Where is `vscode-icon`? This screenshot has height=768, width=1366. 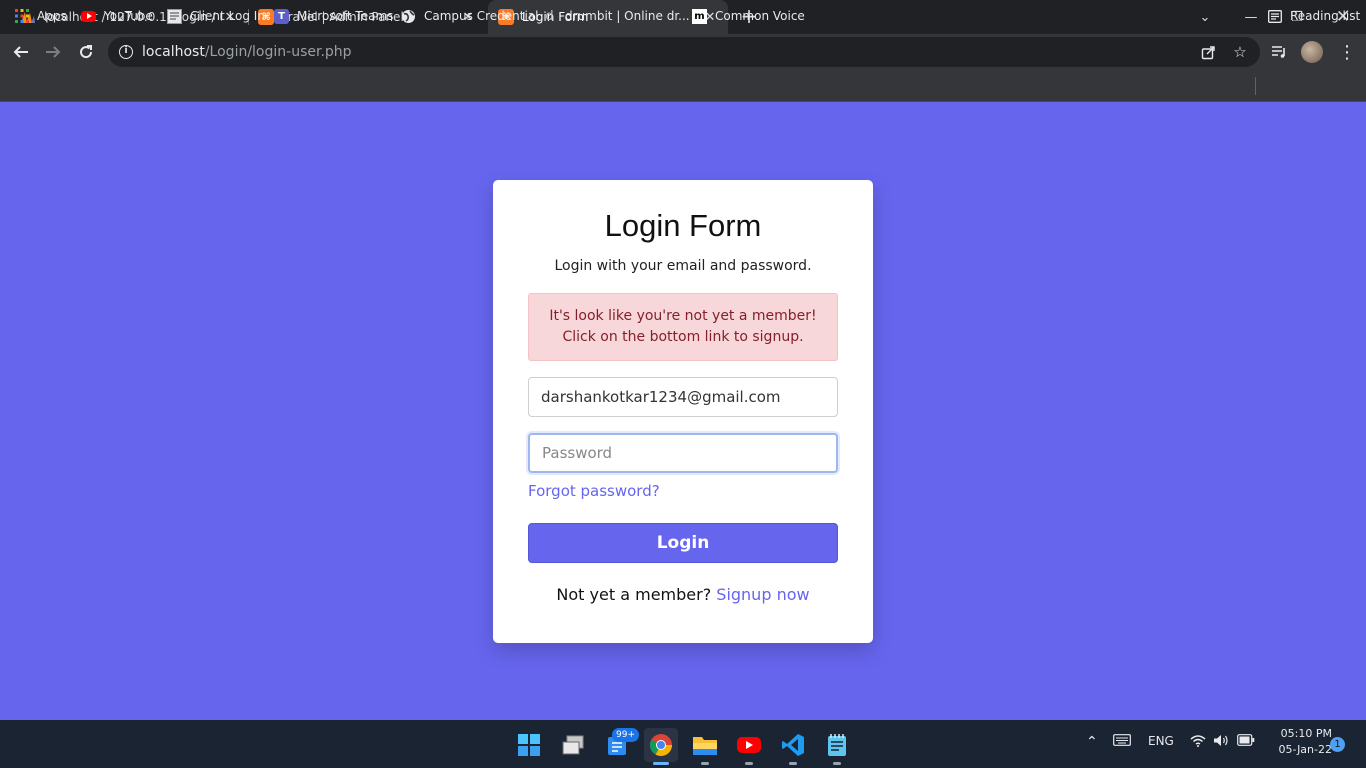 vscode-icon is located at coordinates (793, 746).